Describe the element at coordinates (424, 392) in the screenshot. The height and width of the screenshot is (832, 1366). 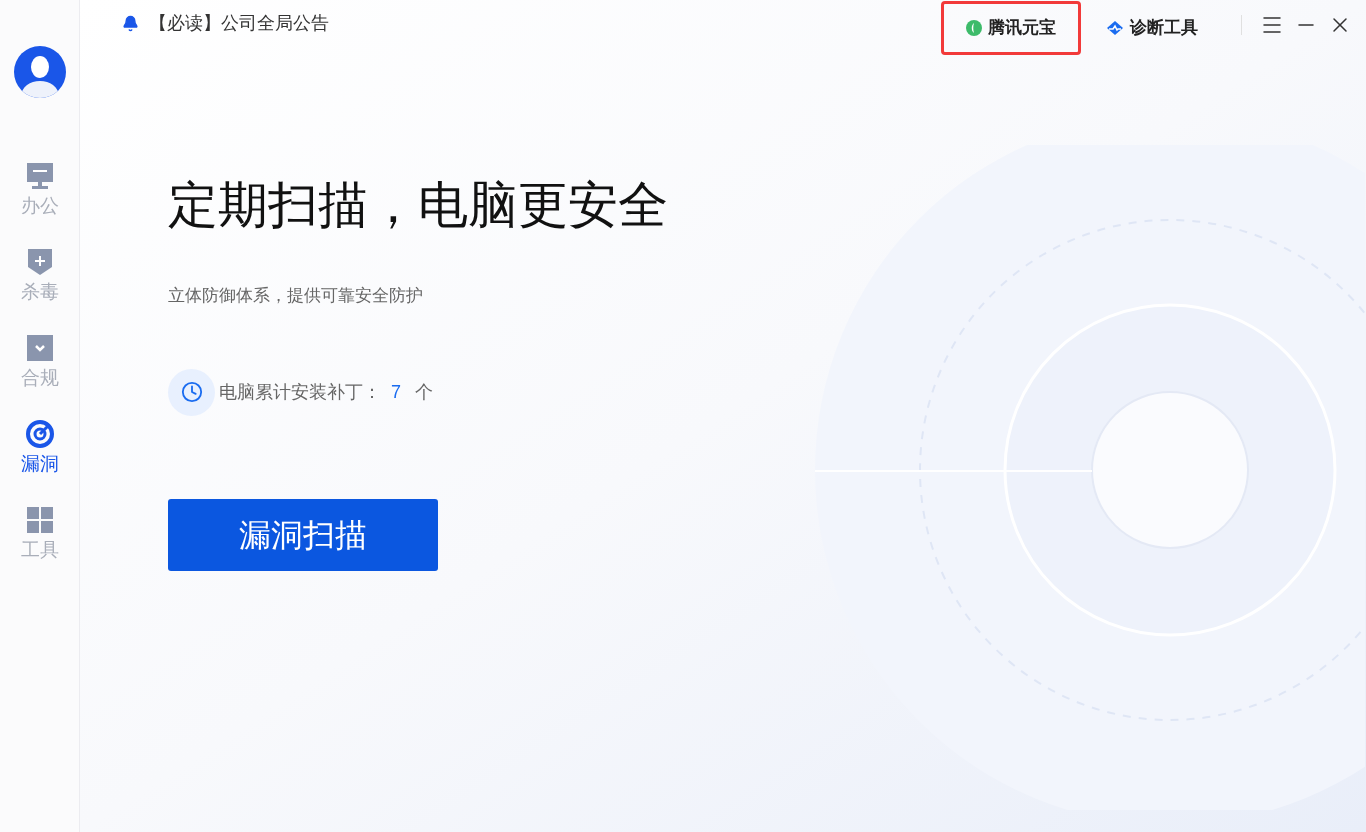
I see `patch-count-unit: 个` at that location.